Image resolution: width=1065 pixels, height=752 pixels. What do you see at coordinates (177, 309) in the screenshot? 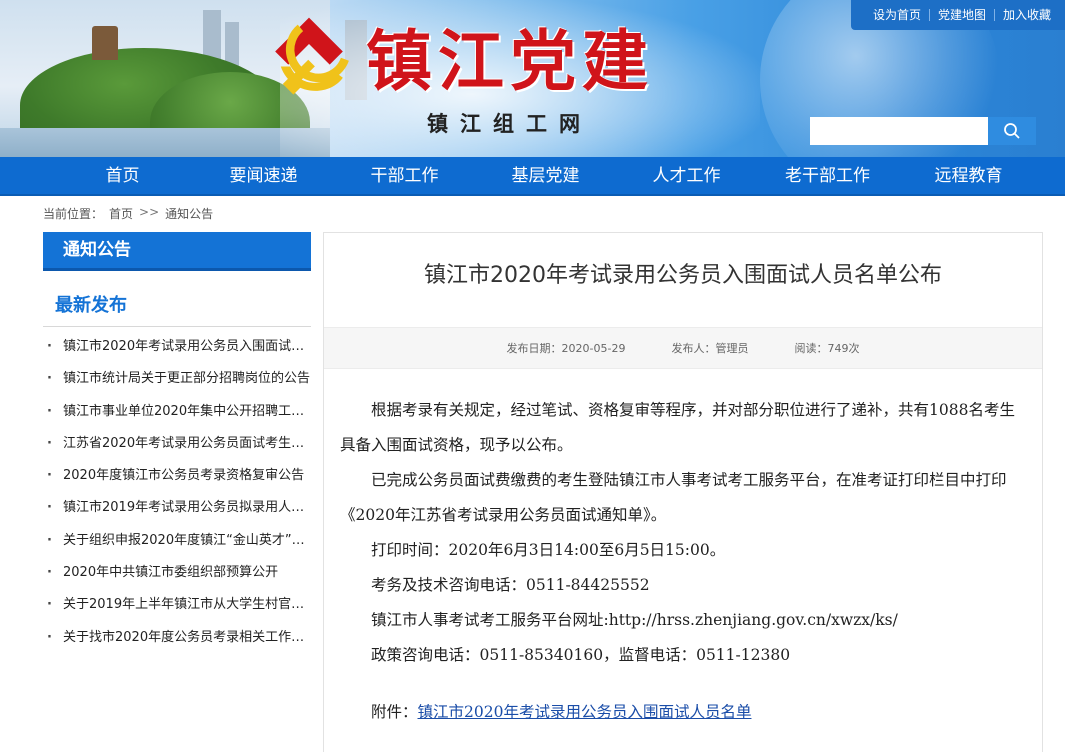
I see `sidebar-subheading: 最新发布` at bounding box center [177, 309].